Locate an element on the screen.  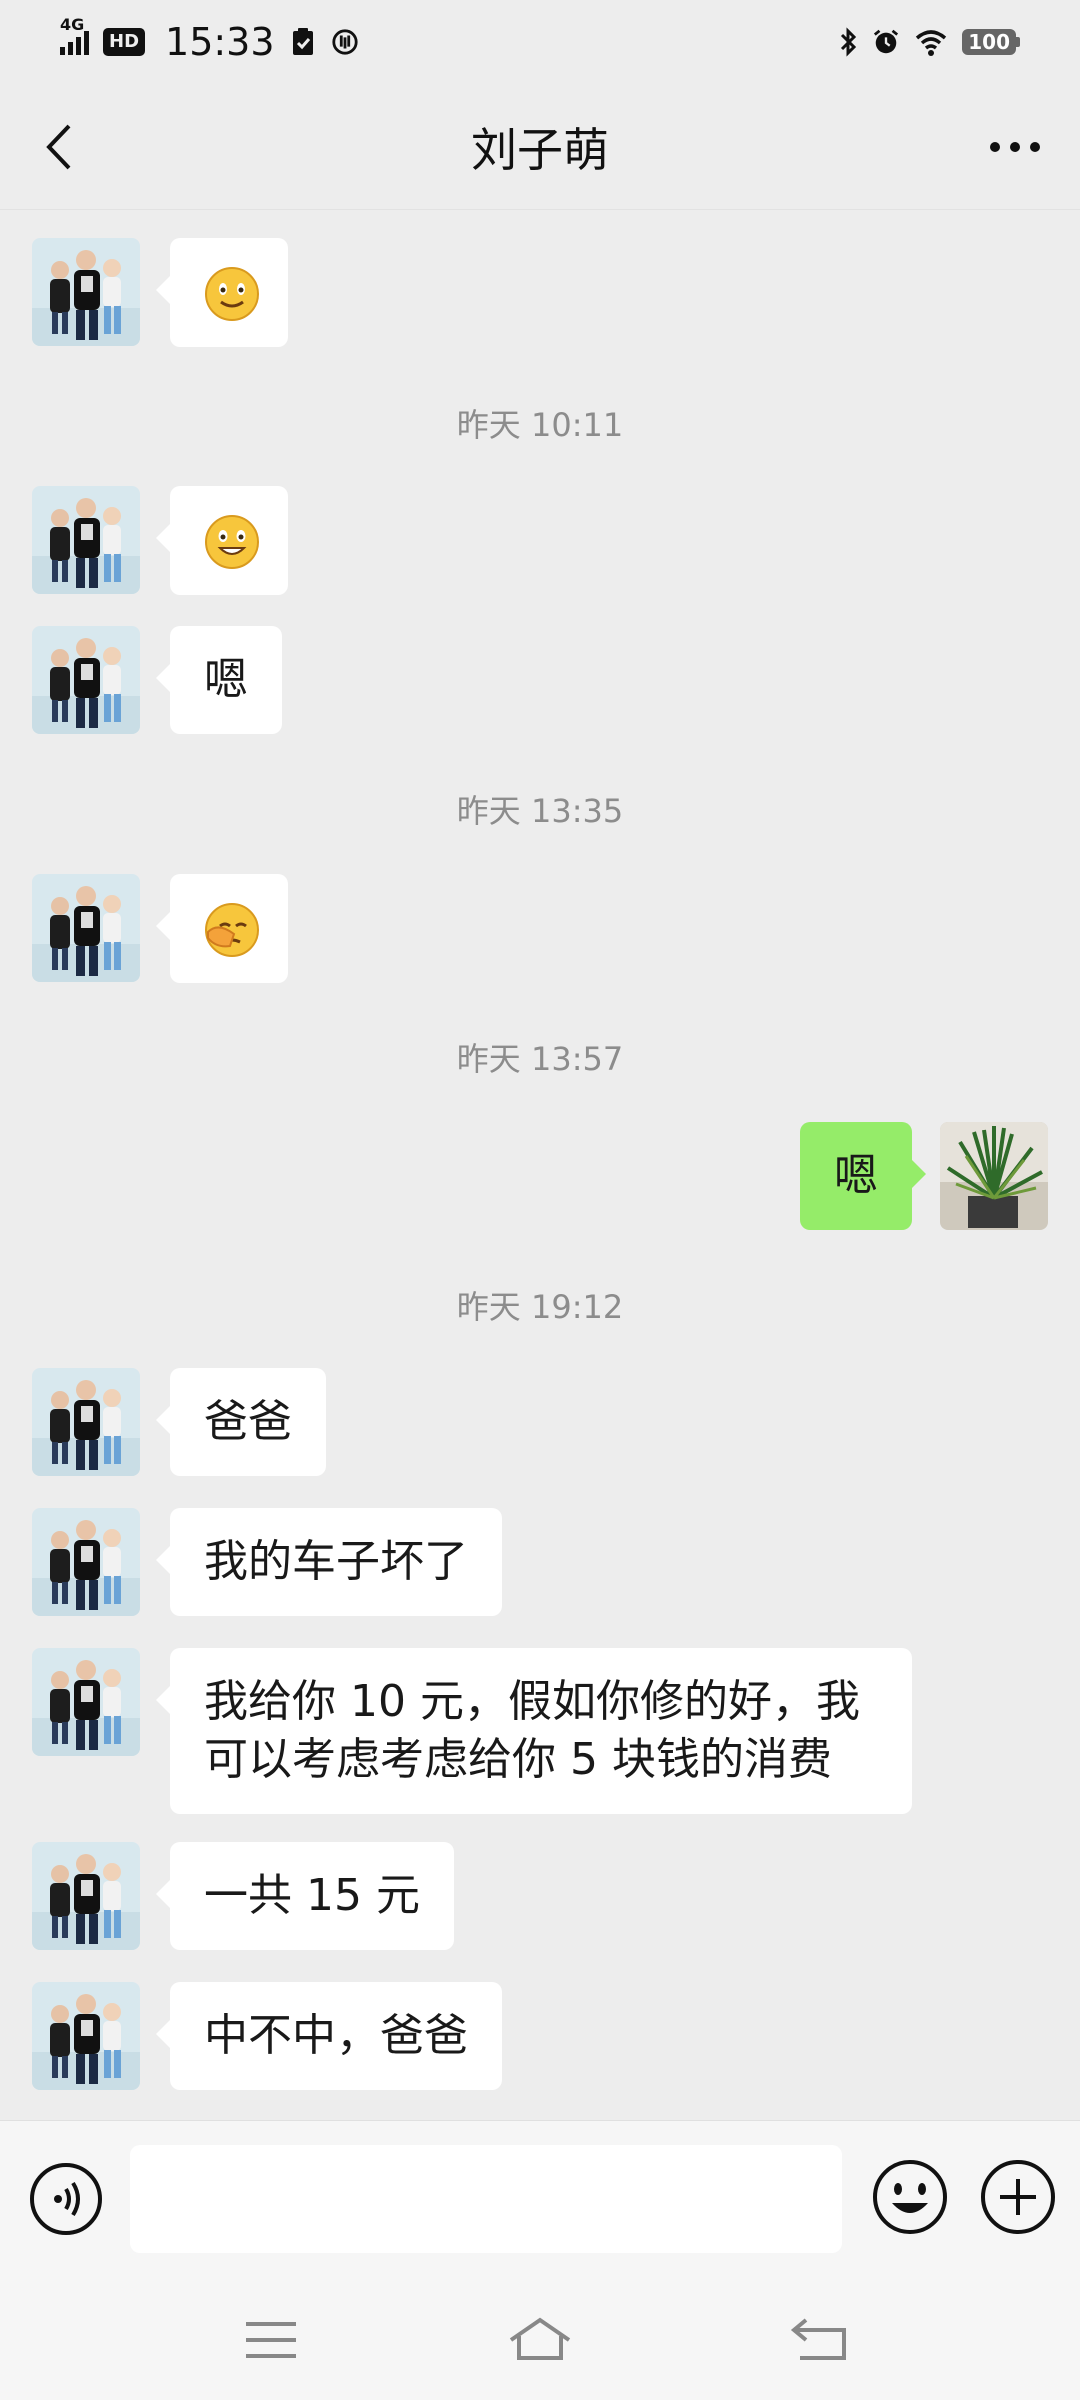
battery-icon: 100 is located at coordinates (991, 42).